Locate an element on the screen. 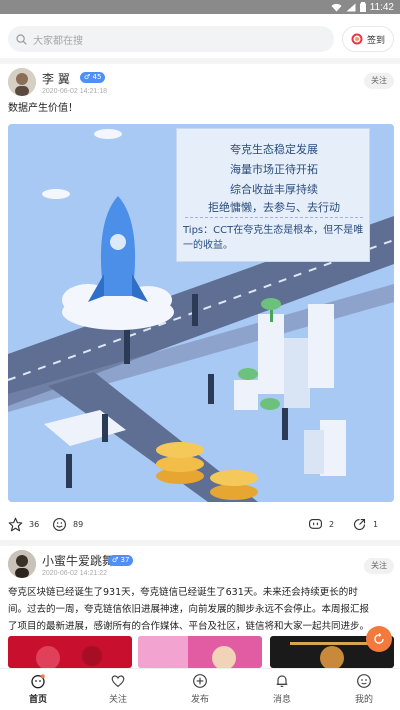  search-icon is located at coordinates (21, 39).